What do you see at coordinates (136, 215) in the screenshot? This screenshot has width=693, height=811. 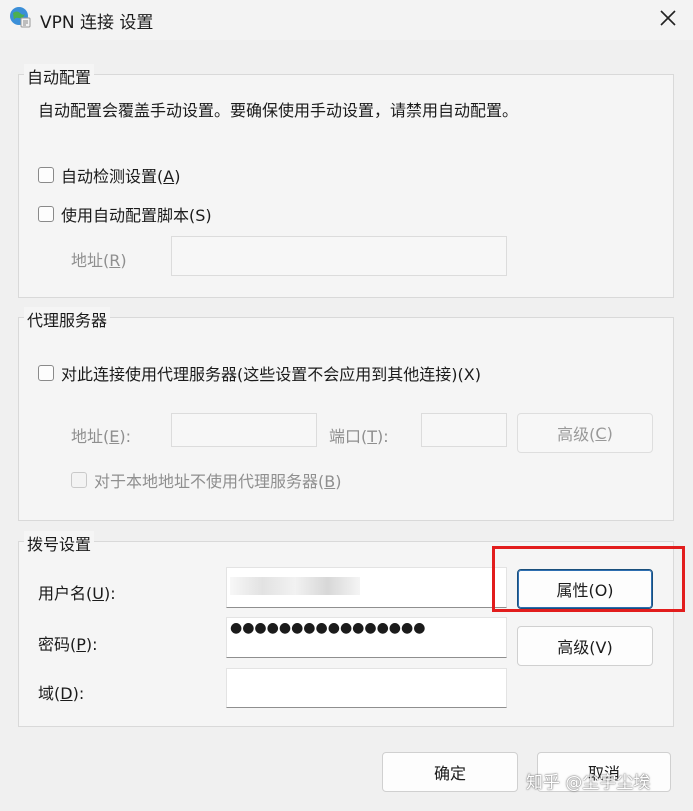 I see `auto-script-label: 使用自动配置脚本(S)` at bounding box center [136, 215].